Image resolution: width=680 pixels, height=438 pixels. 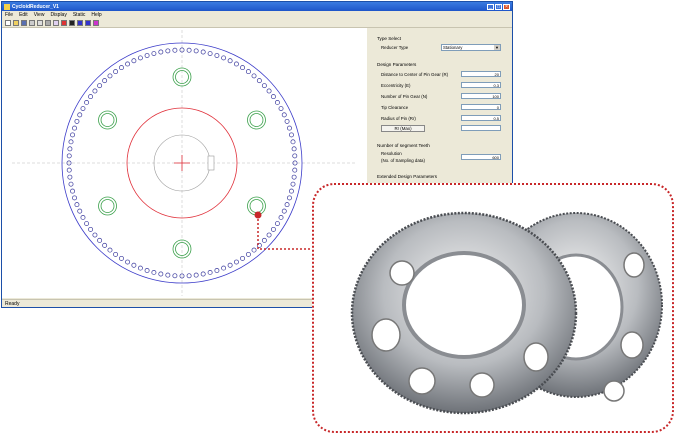 I want to click on menu-help: Help, so click(x=96, y=15).